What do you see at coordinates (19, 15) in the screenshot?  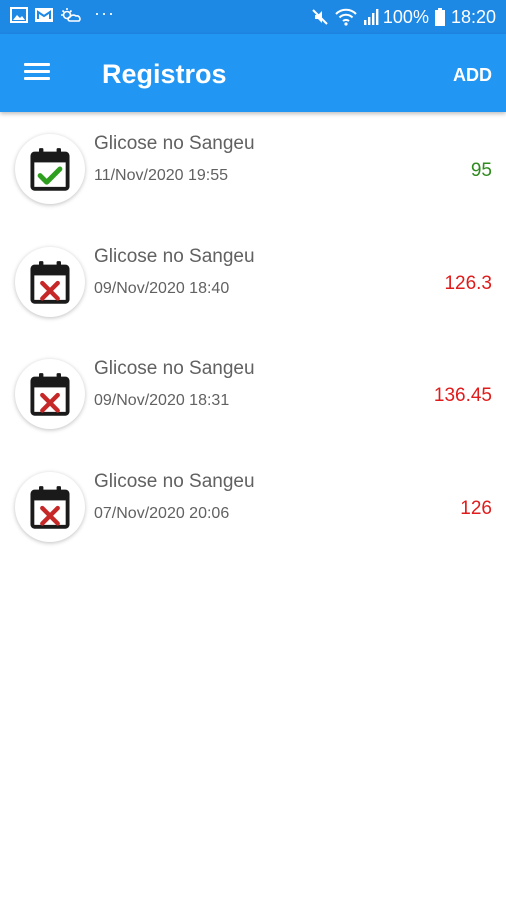 I see `gallery-icon` at bounding box center [19, 15].